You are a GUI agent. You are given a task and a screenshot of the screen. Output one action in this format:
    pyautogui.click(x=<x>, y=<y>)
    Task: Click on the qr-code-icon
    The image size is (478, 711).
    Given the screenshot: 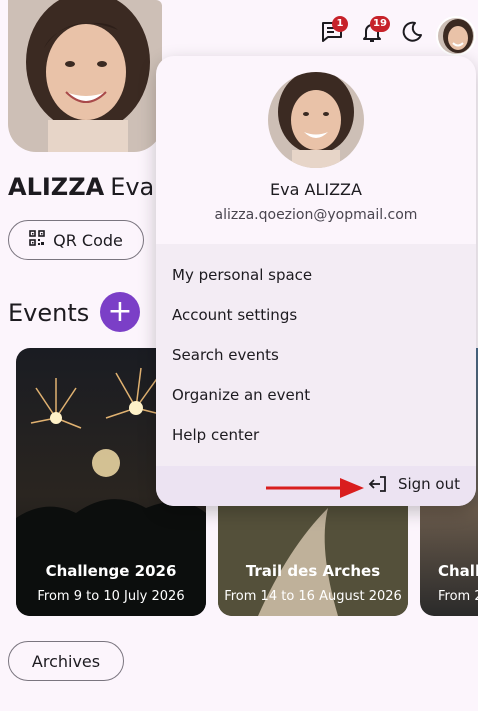 What is the action you would take?
    pyautogui.click(x=37, y=240)
    